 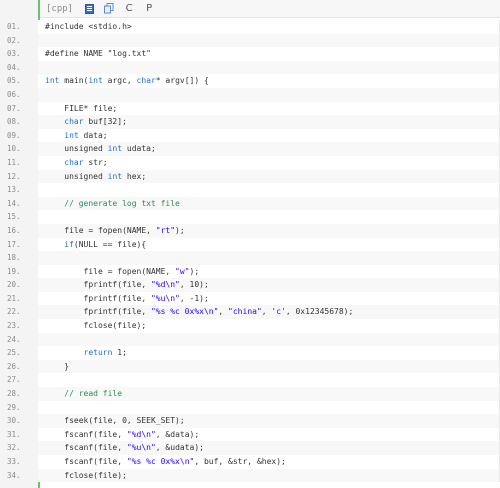 What do you see at coordinates (14, 285) in the screenshot?
I see `line-number: 20.` at bounding box center [14, 285].